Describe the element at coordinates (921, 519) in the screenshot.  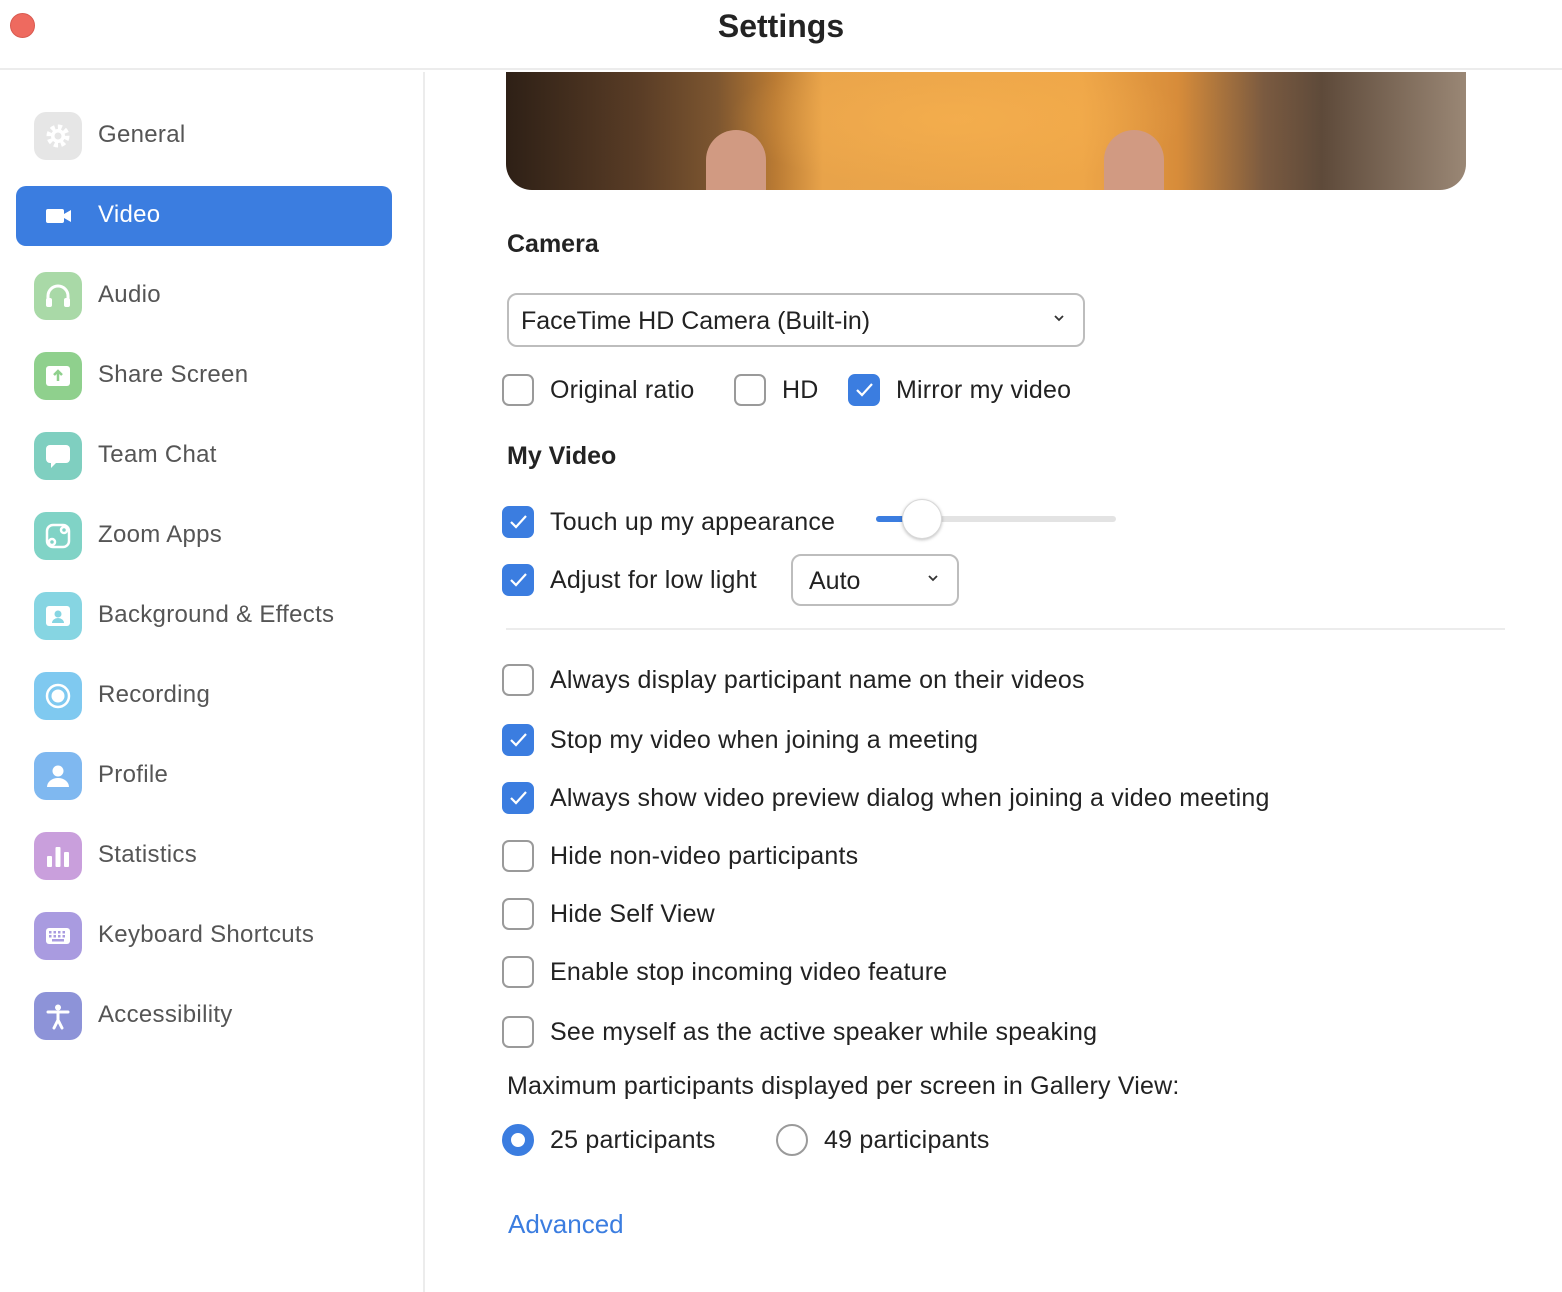
I see `touch-up-slider-thumb` at that location.